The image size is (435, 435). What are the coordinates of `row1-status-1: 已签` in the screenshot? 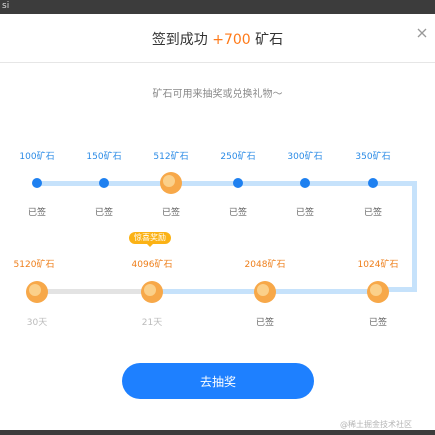 It's located at (37, 213).